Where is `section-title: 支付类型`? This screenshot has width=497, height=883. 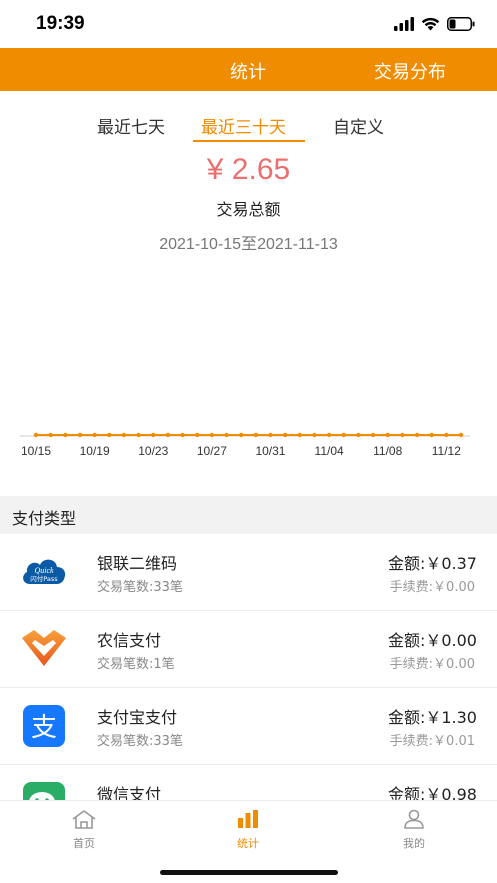
section-title: 支付类型 is located at coordinates (44, 518).